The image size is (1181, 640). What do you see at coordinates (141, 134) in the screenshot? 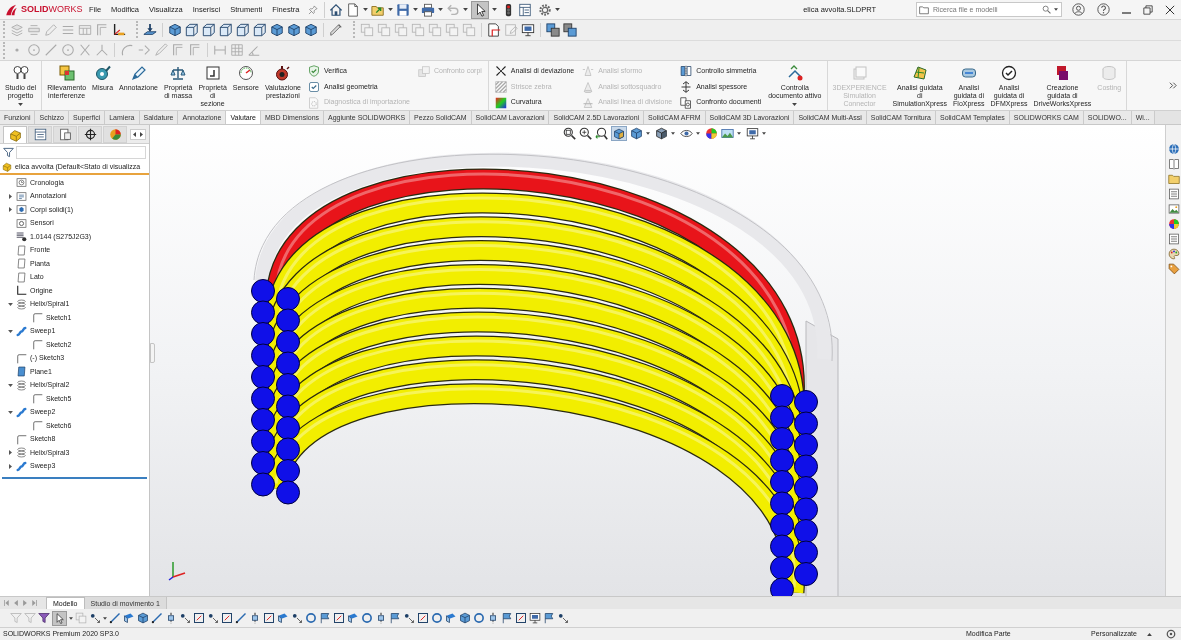
I see `right-arrow-icon` at bounding box center [141, 134].